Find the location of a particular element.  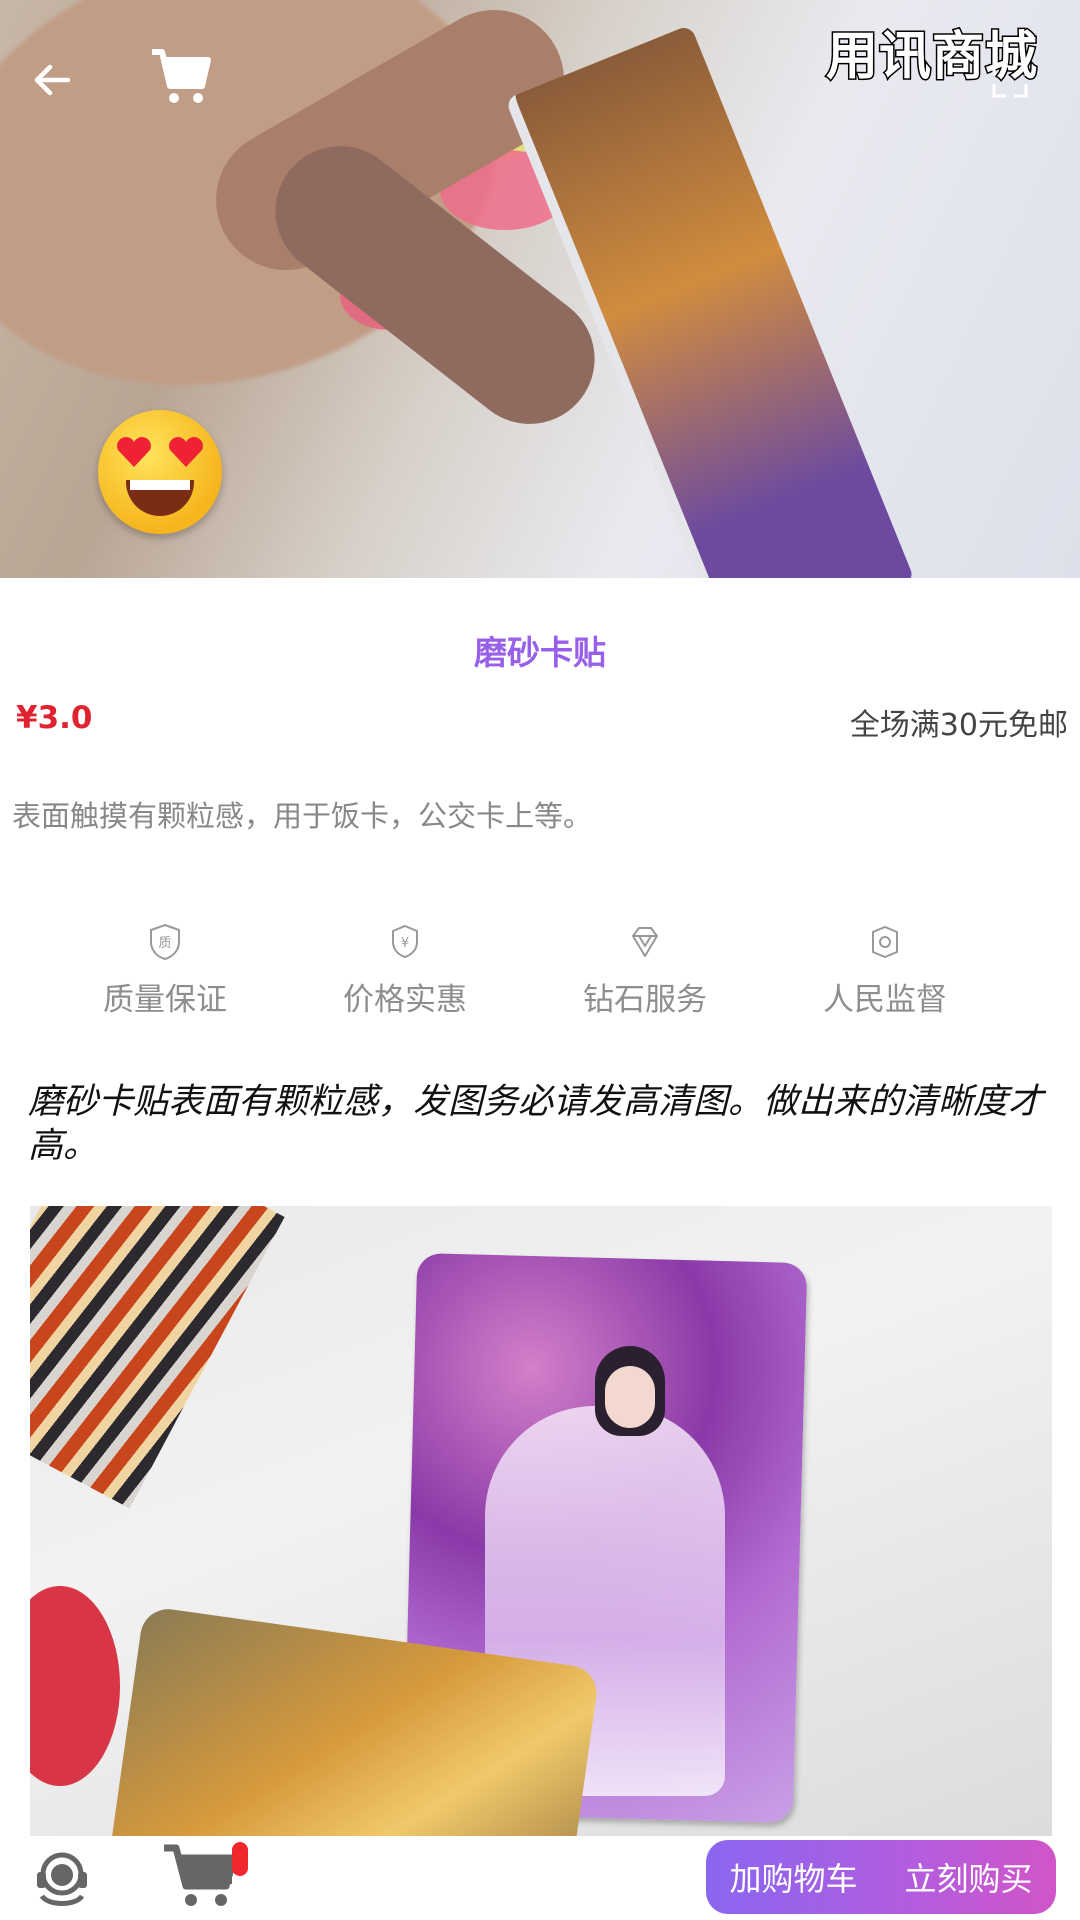

back-button is located at coordinates (52, 80).